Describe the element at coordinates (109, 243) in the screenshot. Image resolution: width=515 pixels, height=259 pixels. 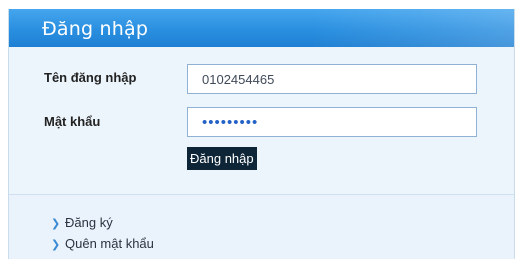
I see `forgot-password-link-label: Quên mật khẩu` at that location.